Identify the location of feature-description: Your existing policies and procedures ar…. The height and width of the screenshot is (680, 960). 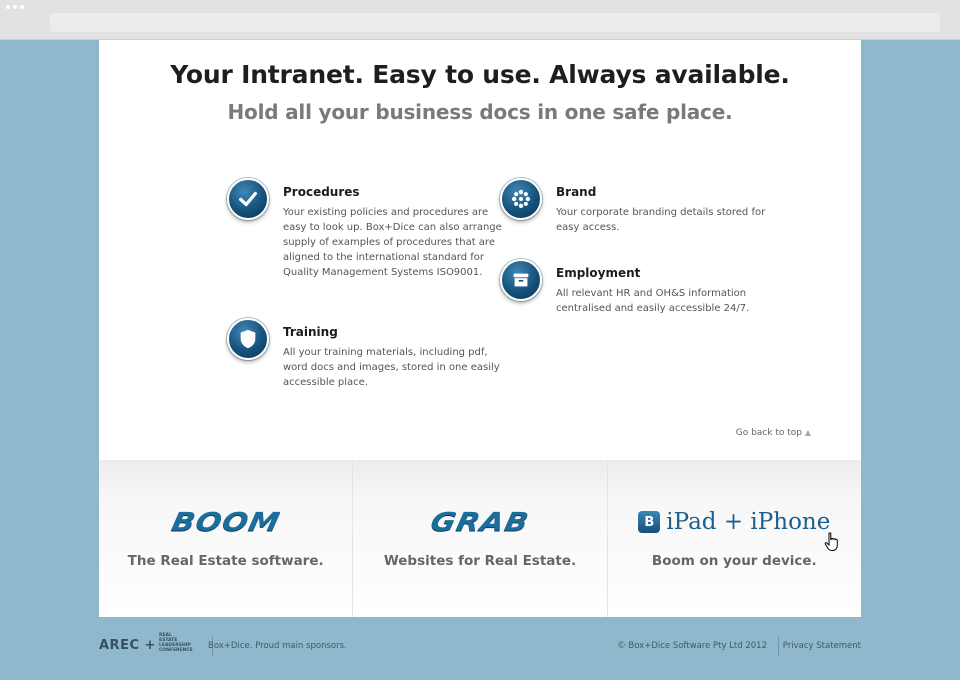
(392, 242).